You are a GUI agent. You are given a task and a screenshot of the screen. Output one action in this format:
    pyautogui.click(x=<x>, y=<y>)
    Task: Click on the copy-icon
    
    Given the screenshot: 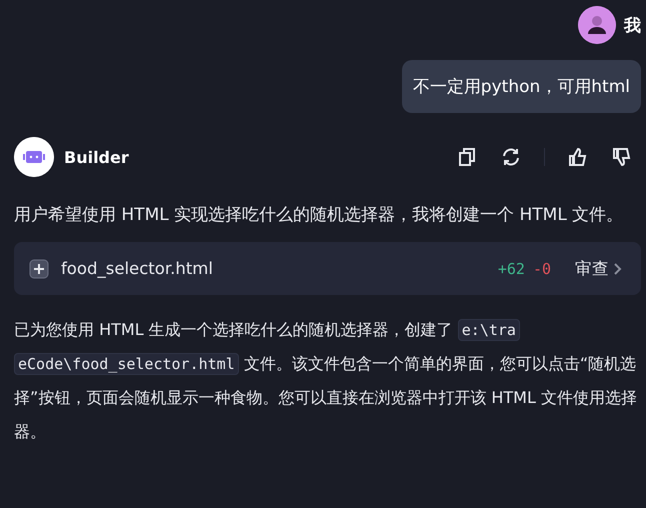 What is the action you would take?
    pyautogui.click(x=467, y=157)
    